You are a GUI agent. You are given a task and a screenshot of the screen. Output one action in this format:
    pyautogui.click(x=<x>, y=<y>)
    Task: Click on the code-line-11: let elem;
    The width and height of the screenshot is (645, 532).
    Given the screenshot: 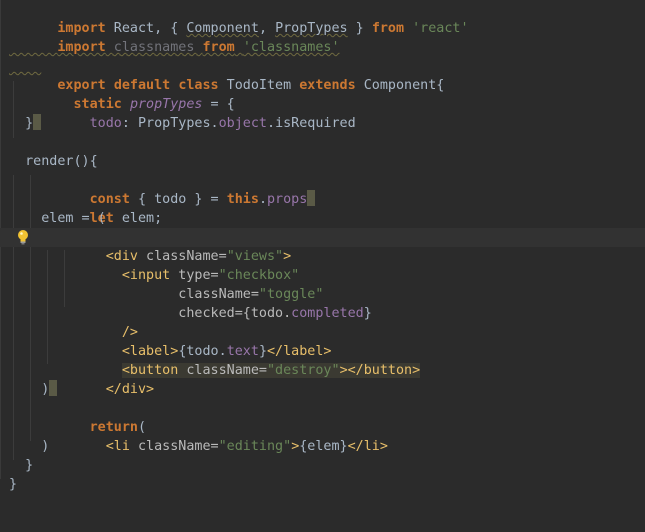 What is the action you would take?
    pyautogui.click(x=322, y=208)
    